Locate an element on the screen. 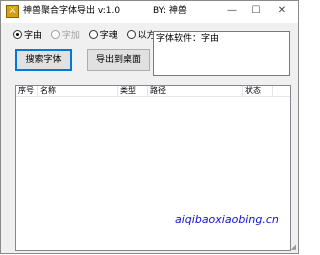  maximize-icon: ☐ is located at coordinates (256, 11).